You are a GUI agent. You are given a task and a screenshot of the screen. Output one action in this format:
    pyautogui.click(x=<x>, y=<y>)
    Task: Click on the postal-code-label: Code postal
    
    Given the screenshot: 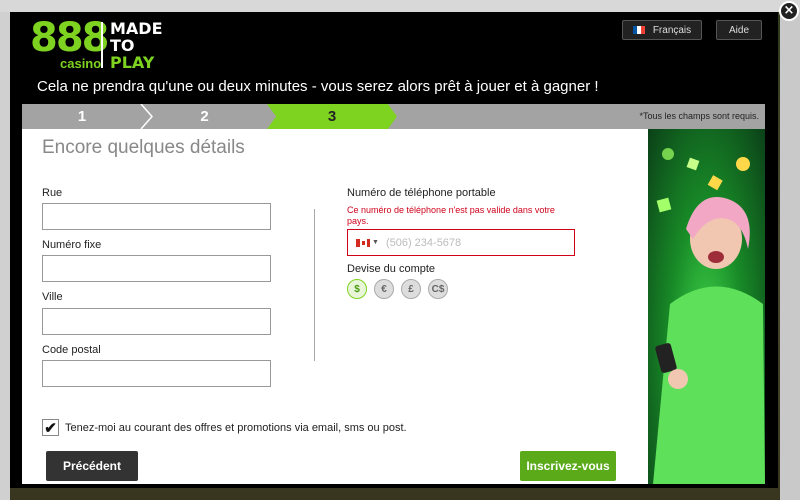 What is the action you would take?
    pyautogui.click(x=71, y=350)
    